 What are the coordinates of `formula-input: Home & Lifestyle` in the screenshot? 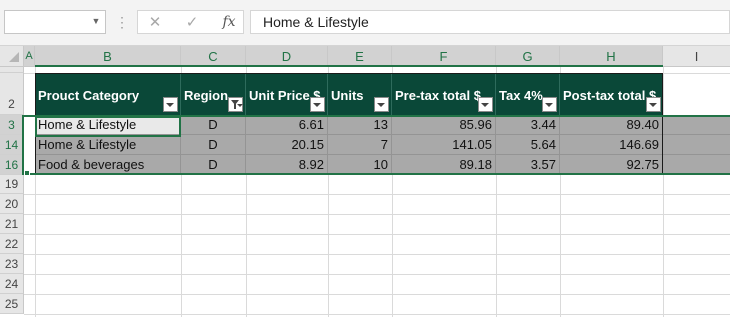 It's located at (490, 22).